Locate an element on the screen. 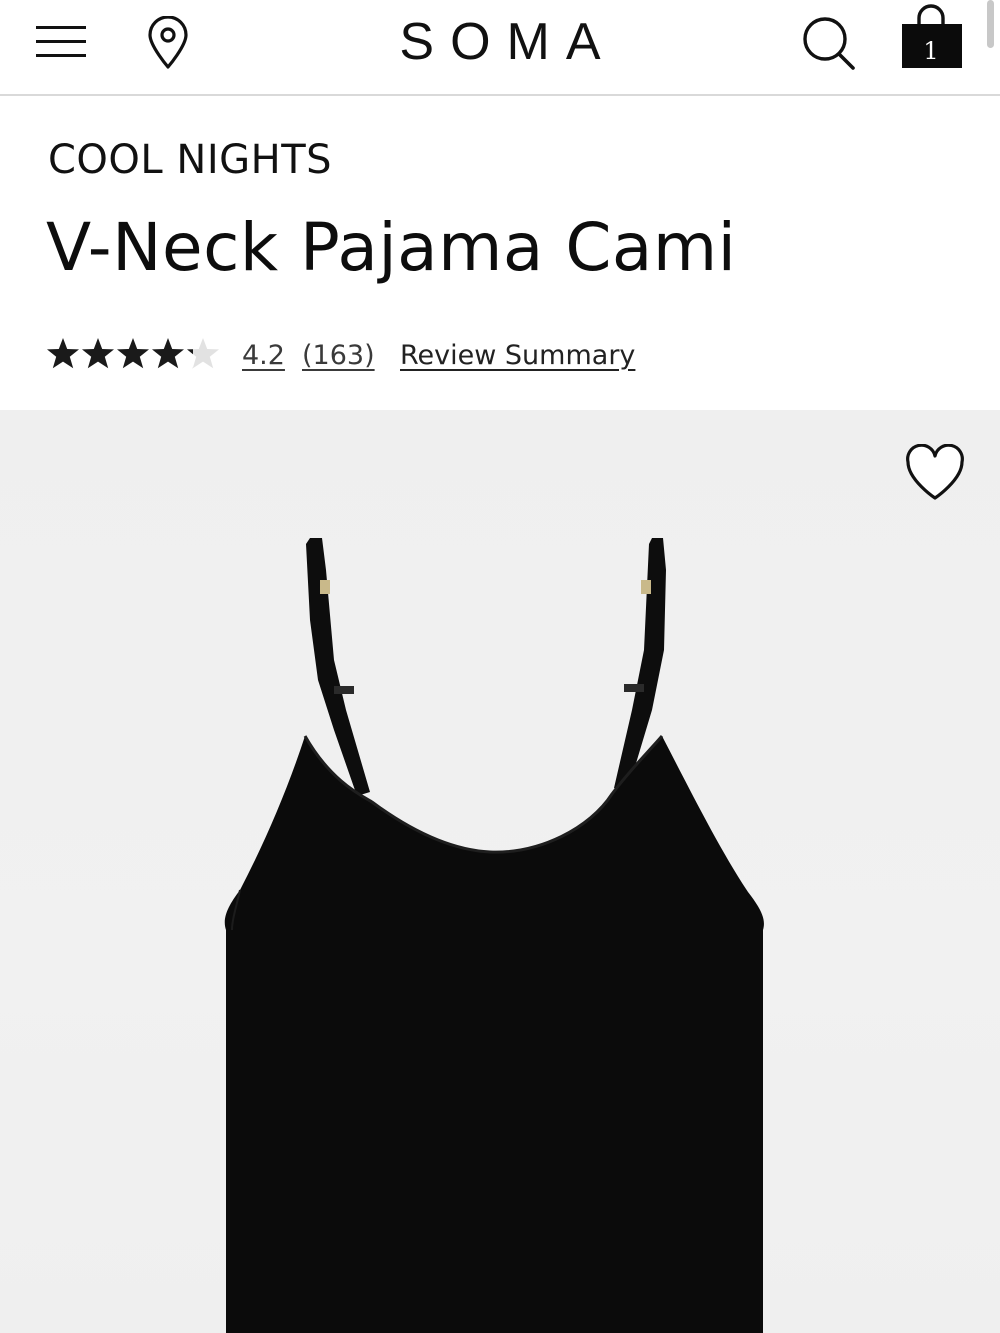  rating-row: 4.2 (163) Review Summary is located at coordinates (396, 354).